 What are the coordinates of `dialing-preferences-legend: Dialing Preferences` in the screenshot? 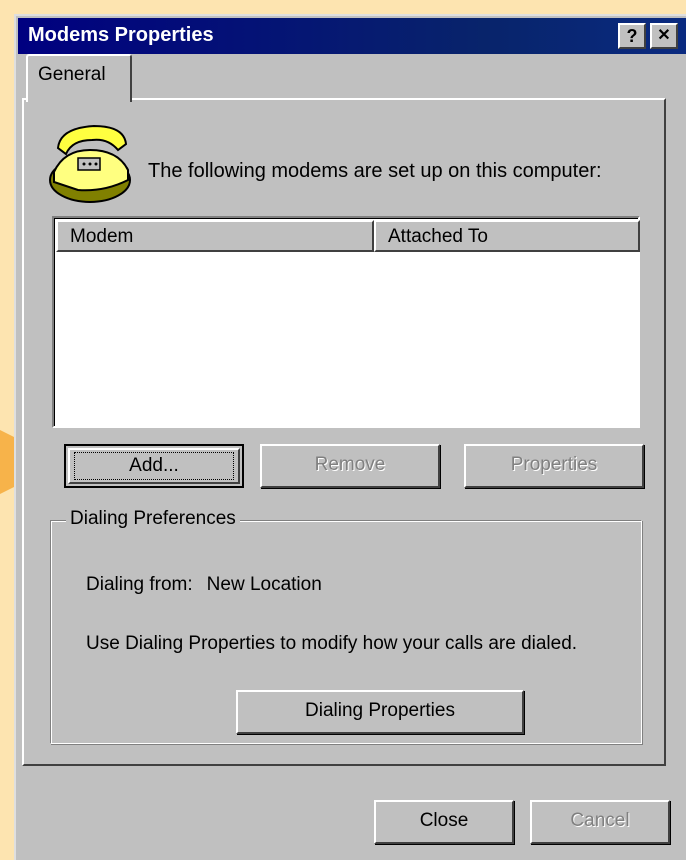 It's located at (153, 519).